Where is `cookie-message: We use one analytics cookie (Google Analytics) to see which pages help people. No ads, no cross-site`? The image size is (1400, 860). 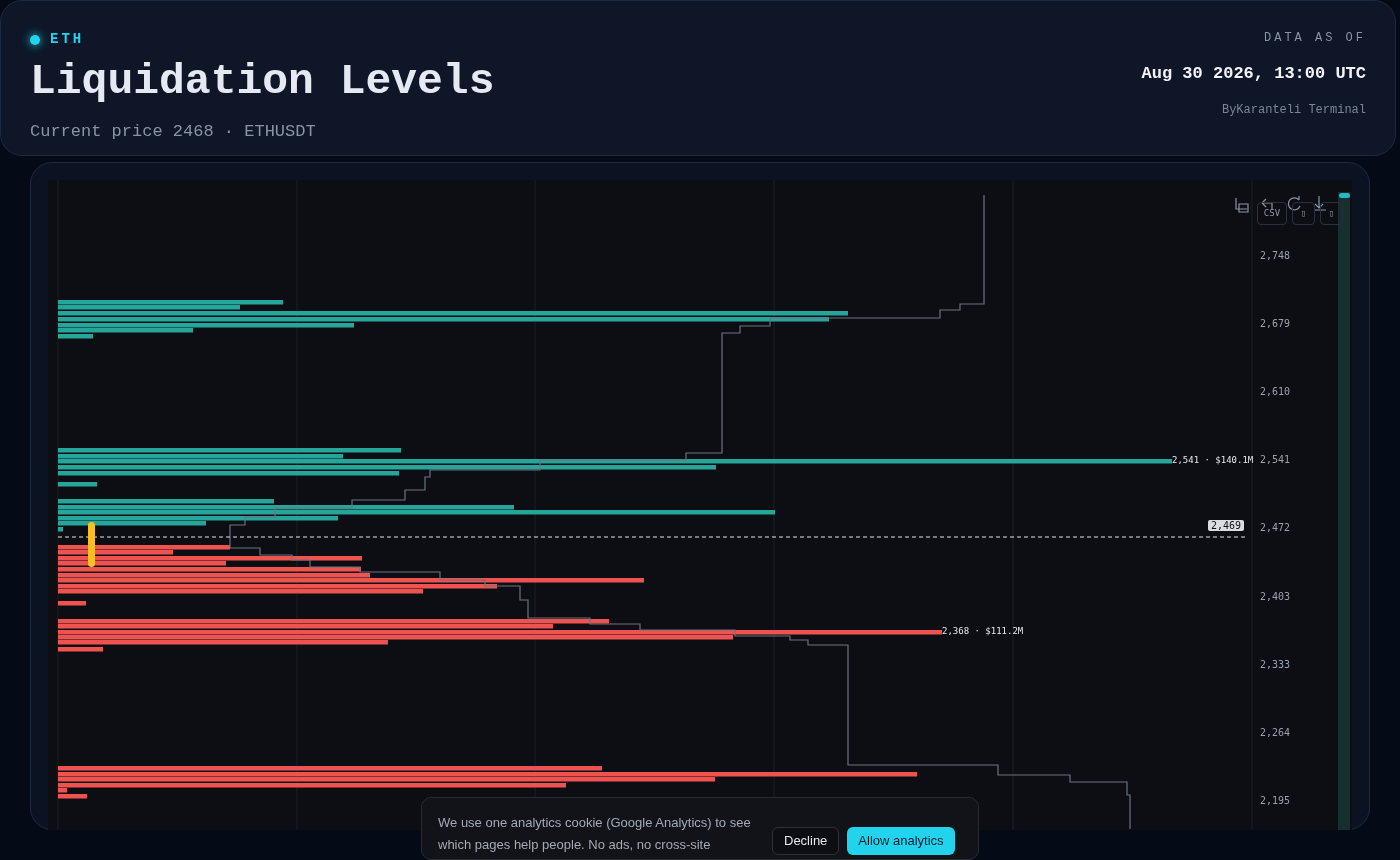
cookie-message: We use one analytics cookie (Google Analytics) to see which pages help people. No ads, no cross-site is located at coordinates (595, 834).